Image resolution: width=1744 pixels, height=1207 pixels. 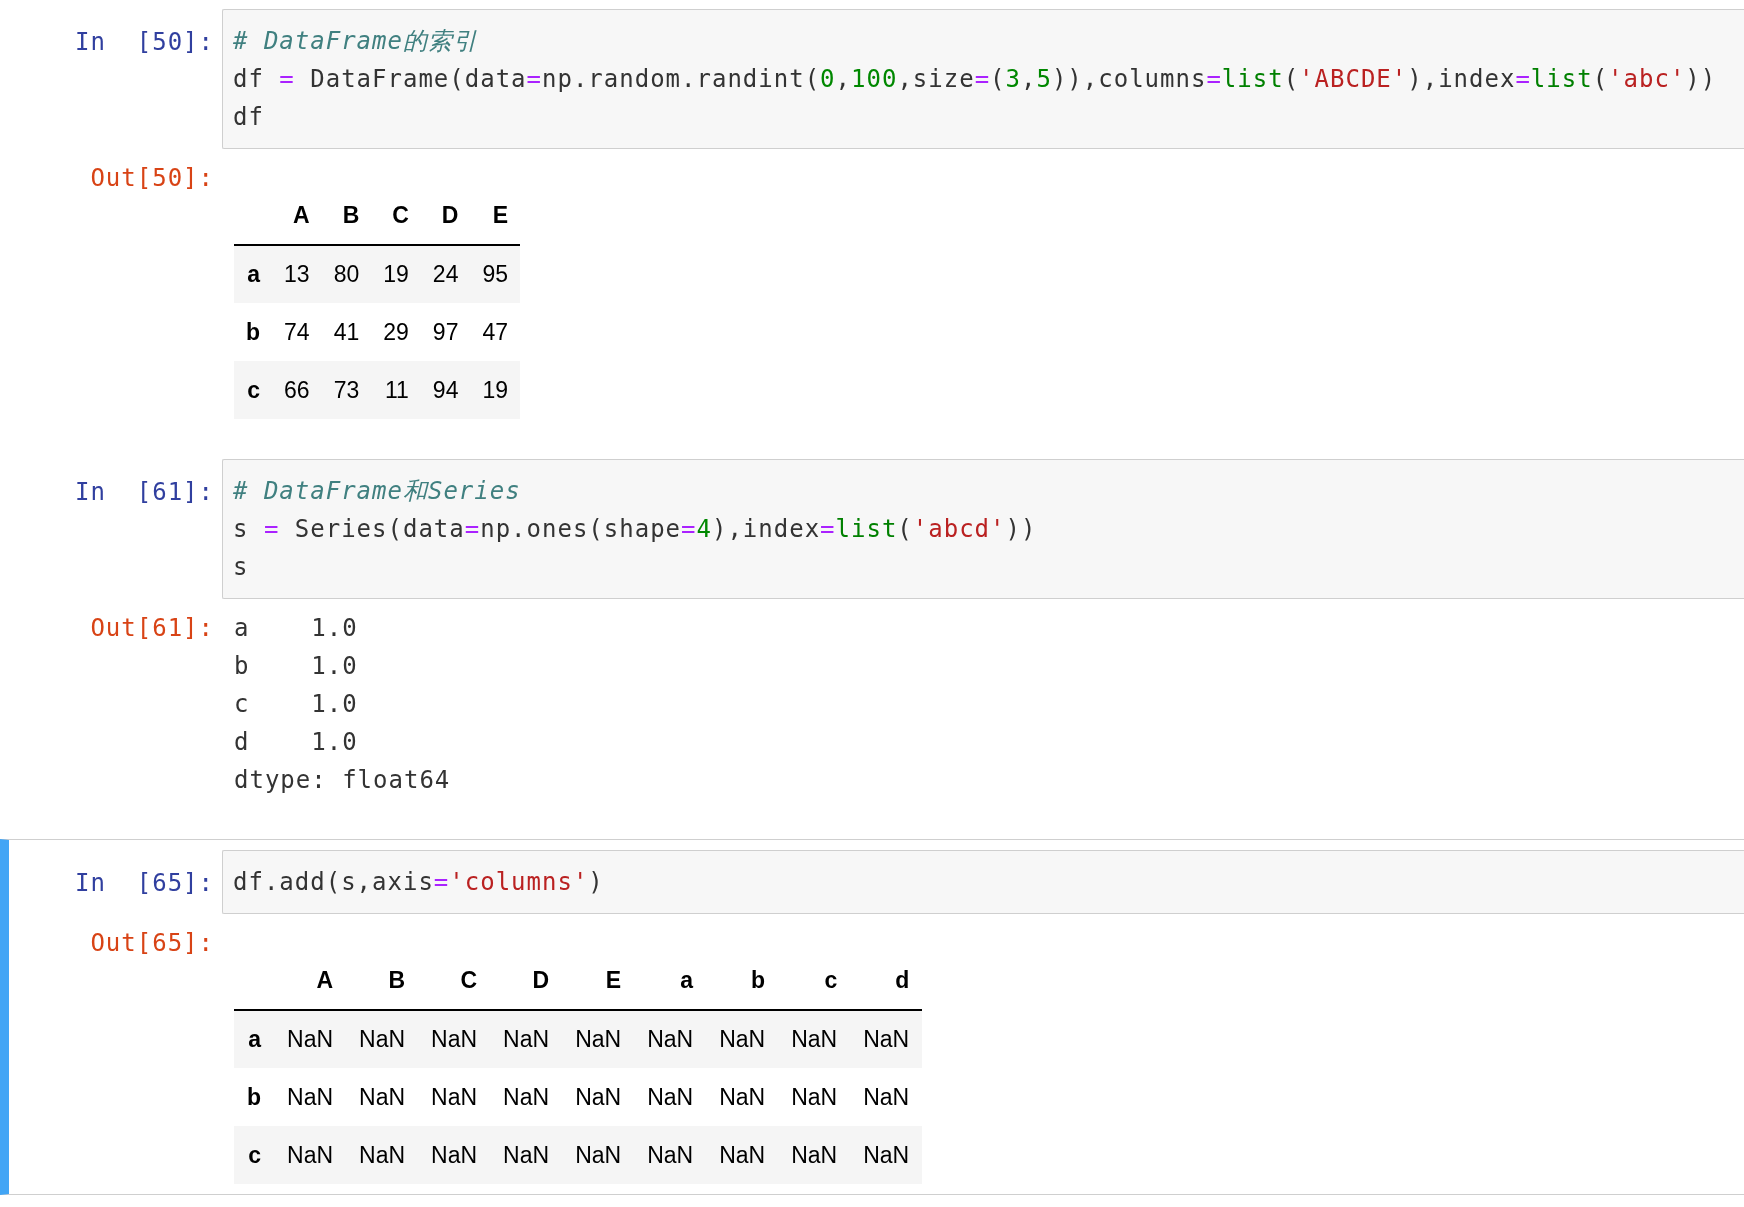 I want to click on table-cell: 11, so click(x=396, y=390).